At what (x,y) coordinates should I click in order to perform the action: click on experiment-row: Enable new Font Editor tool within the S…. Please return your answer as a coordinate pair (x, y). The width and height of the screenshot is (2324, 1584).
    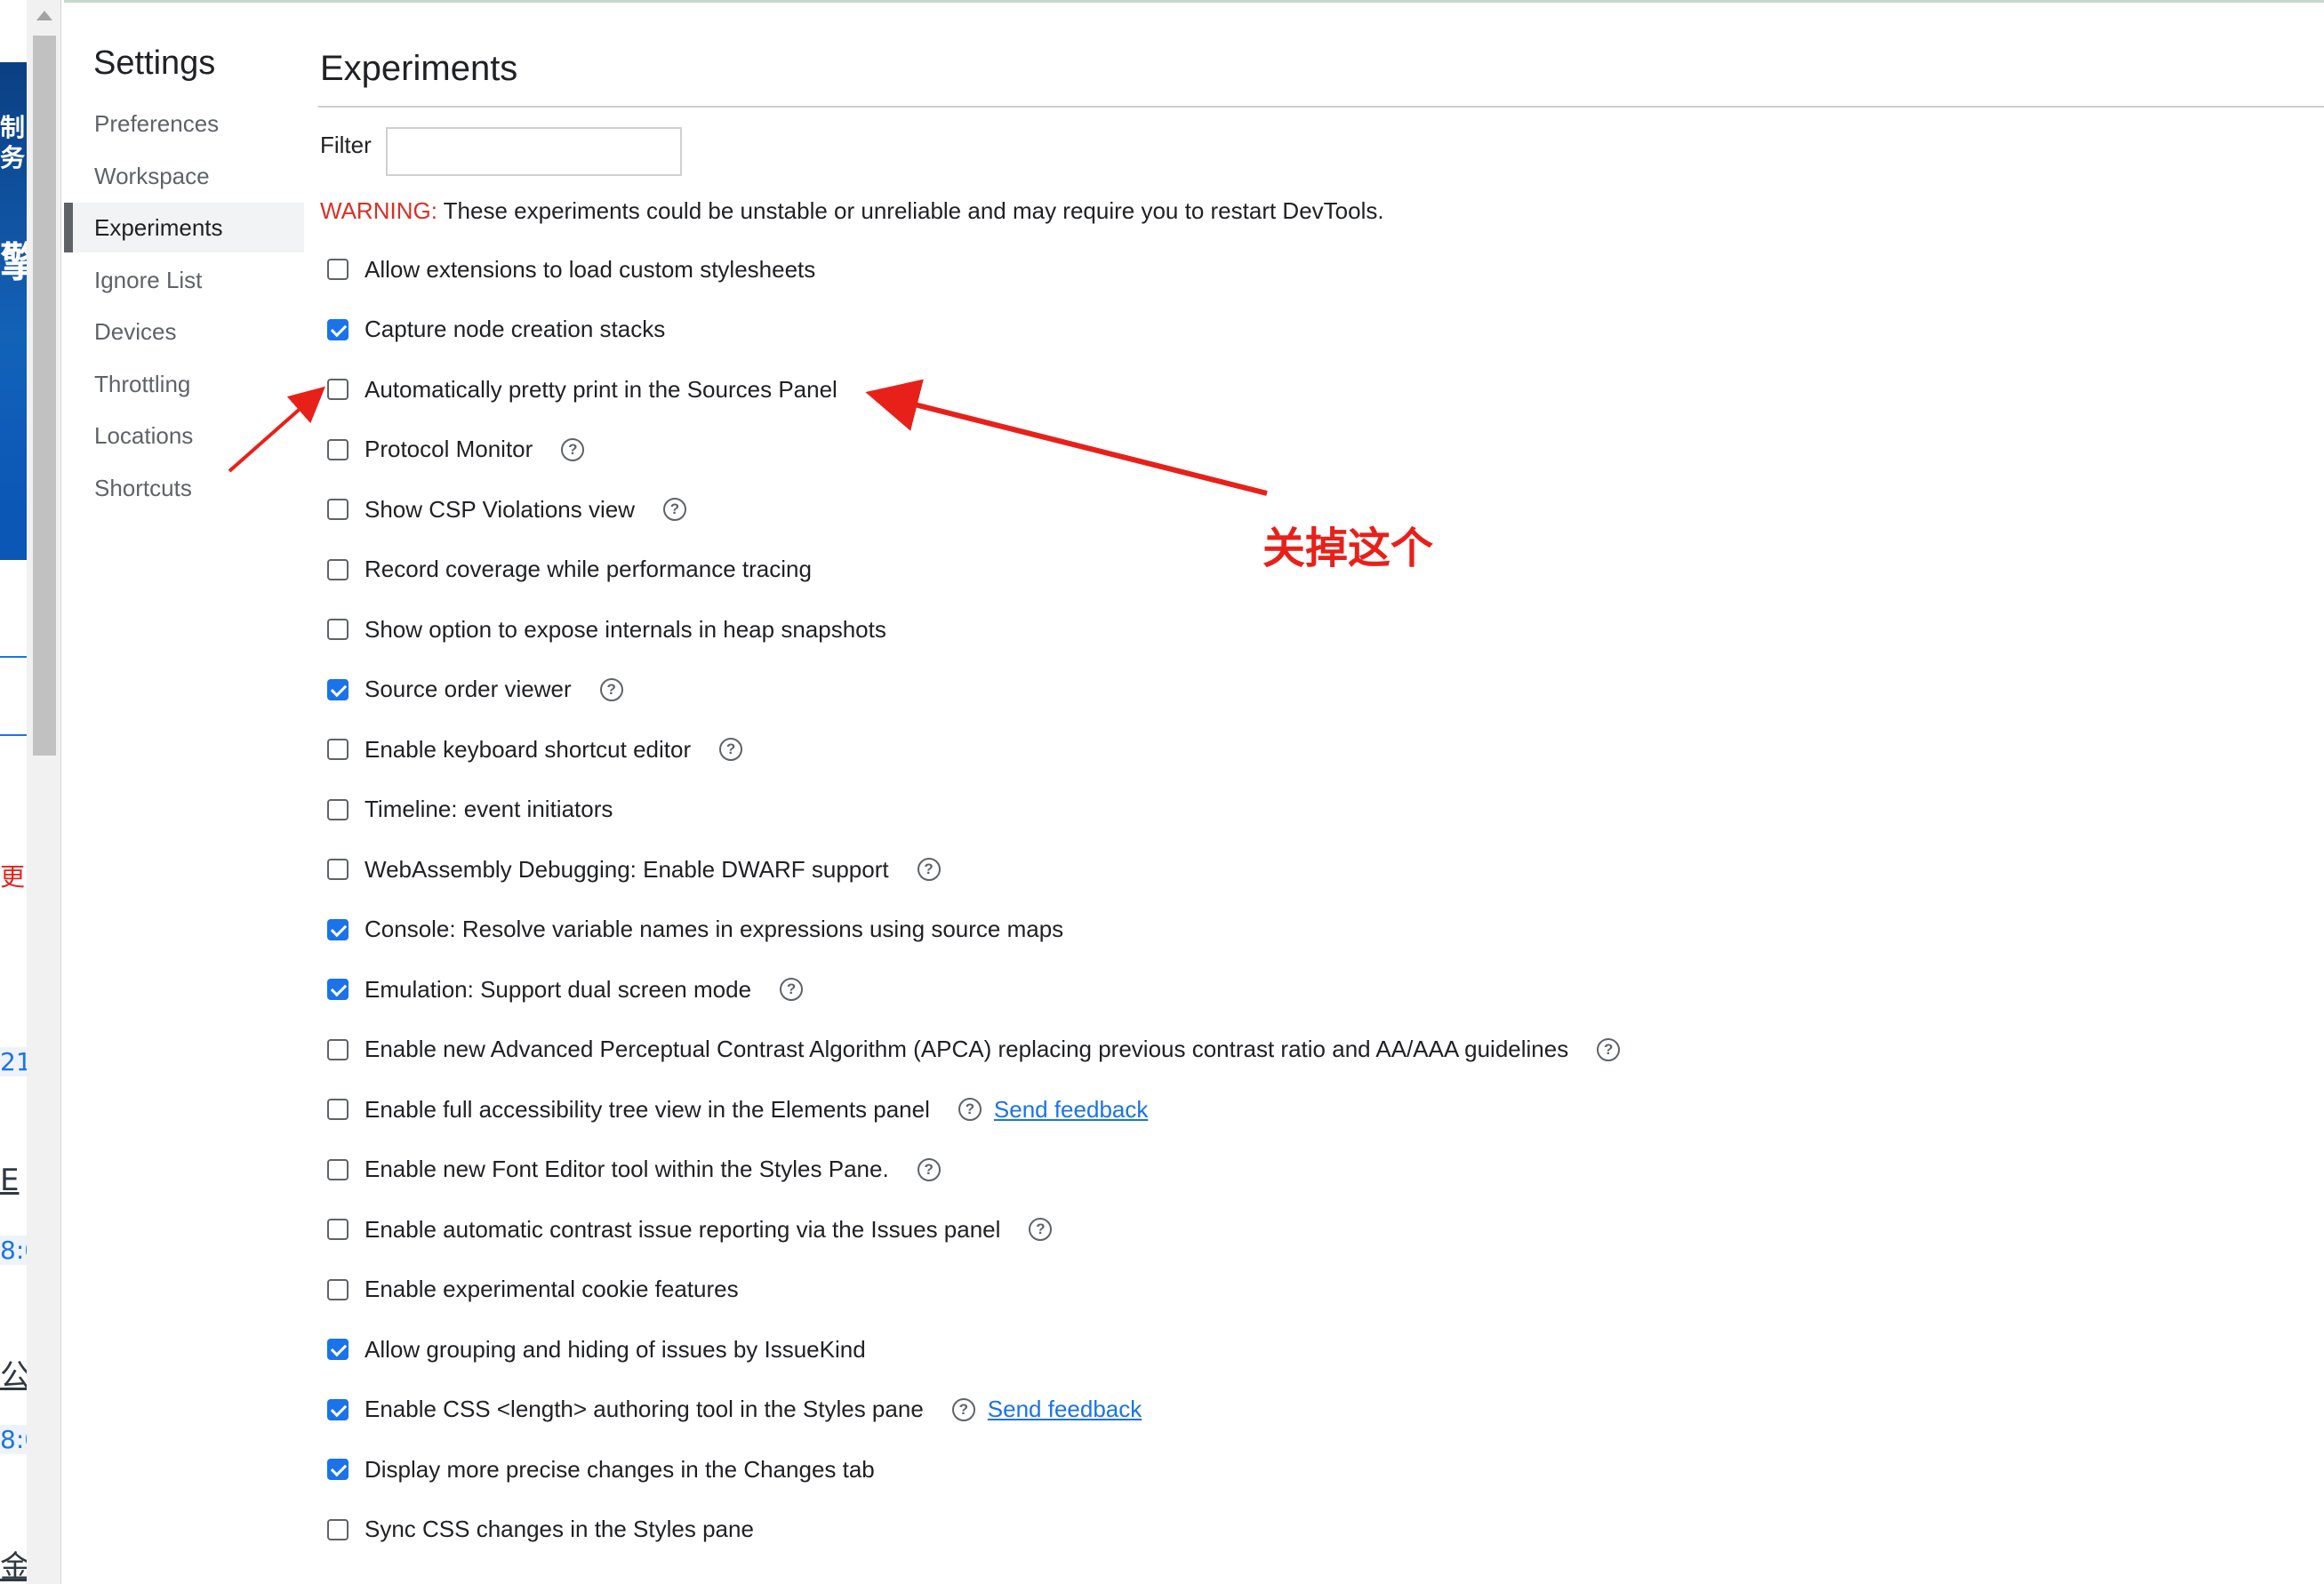
    Looking at the image, I should click on (634, 1169).